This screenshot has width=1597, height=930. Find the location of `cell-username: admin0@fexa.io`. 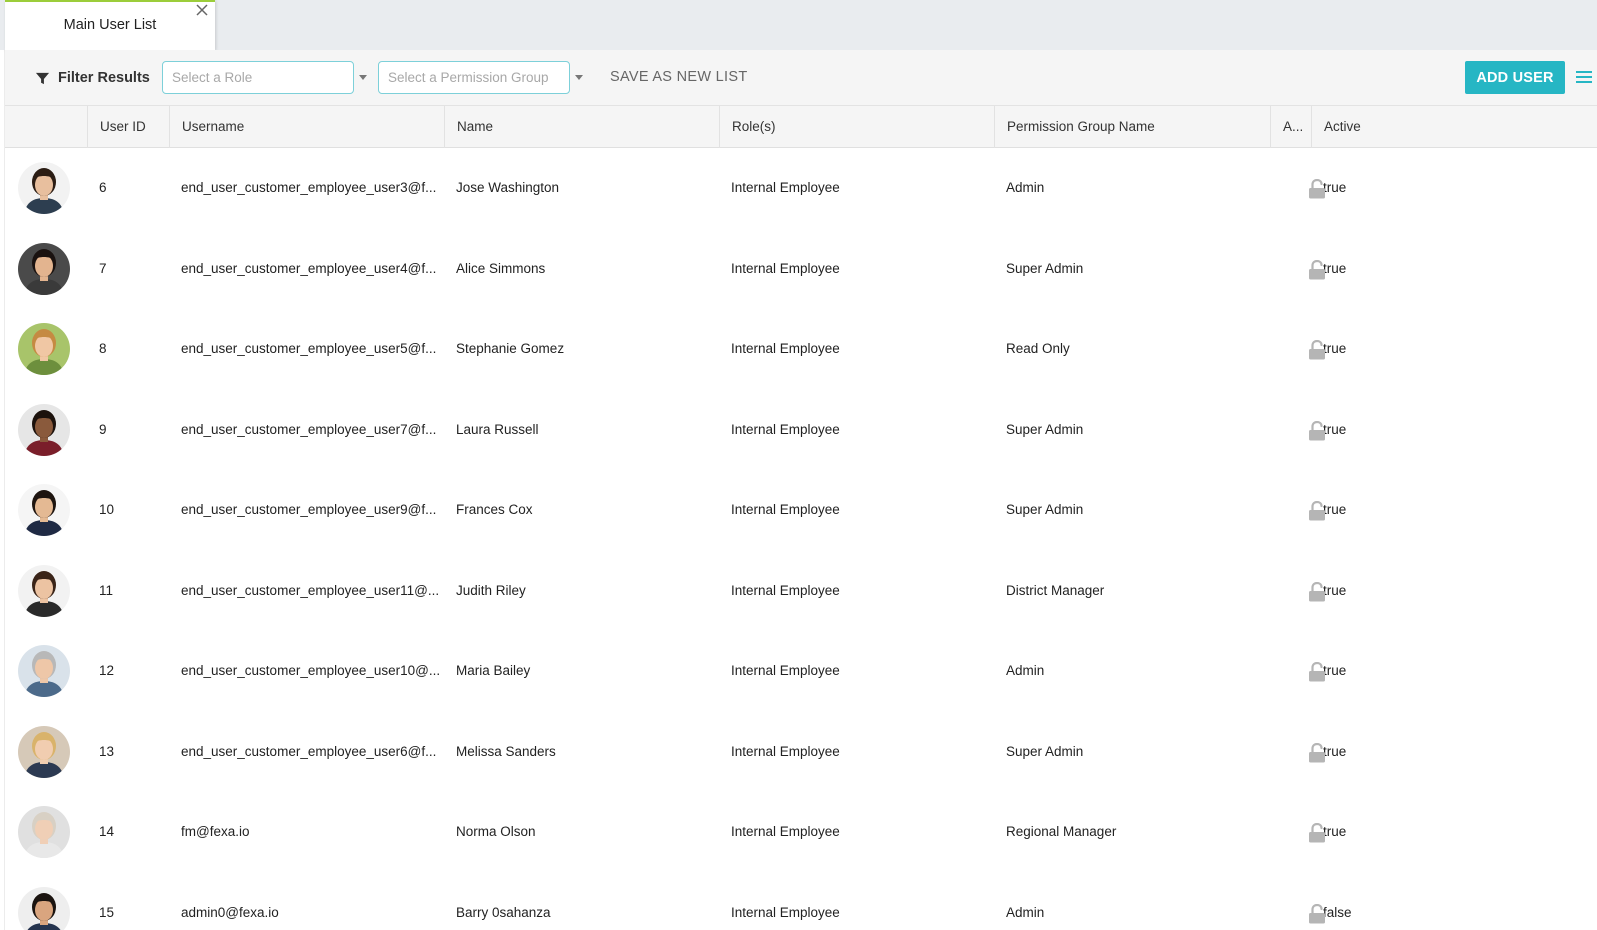

cell-username: admin0@fexa.io is located at coordinates (230, 912).